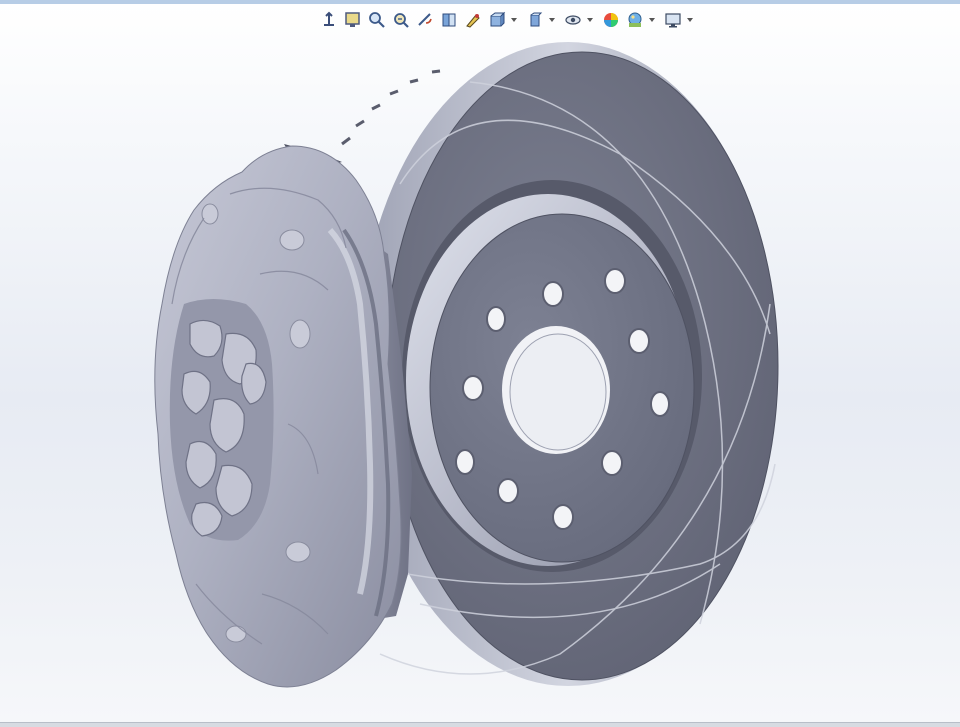 The image size is (960, 727). Describe the element at coordinates (514, 20) in the screenshot. I see `view-orientation-dropdown-icon` at that location.